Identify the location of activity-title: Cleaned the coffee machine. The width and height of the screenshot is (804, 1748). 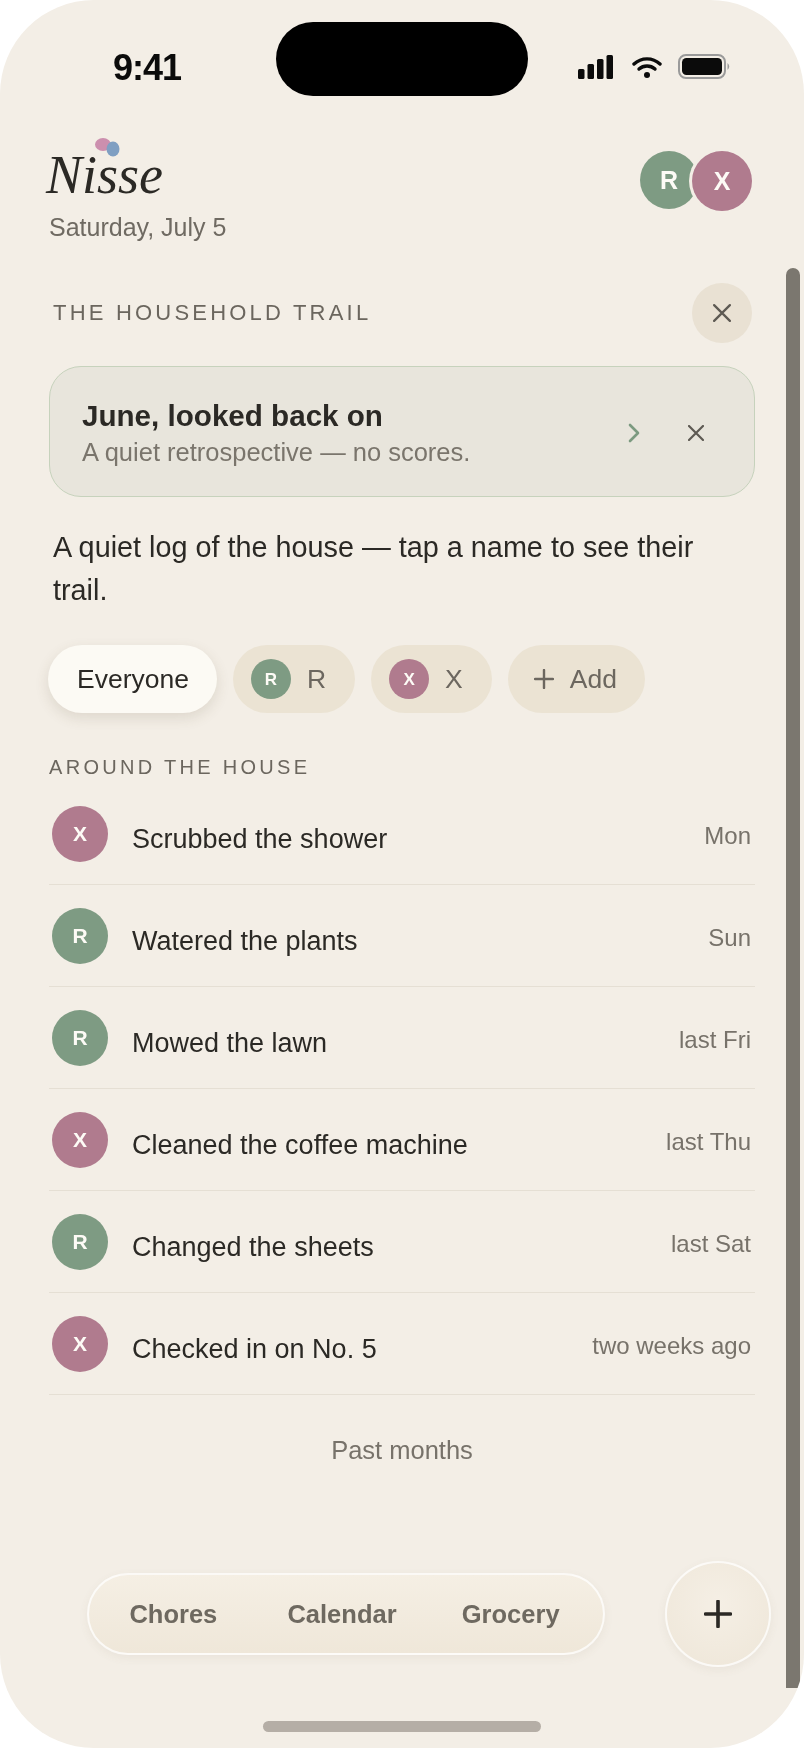
(300, 1144).